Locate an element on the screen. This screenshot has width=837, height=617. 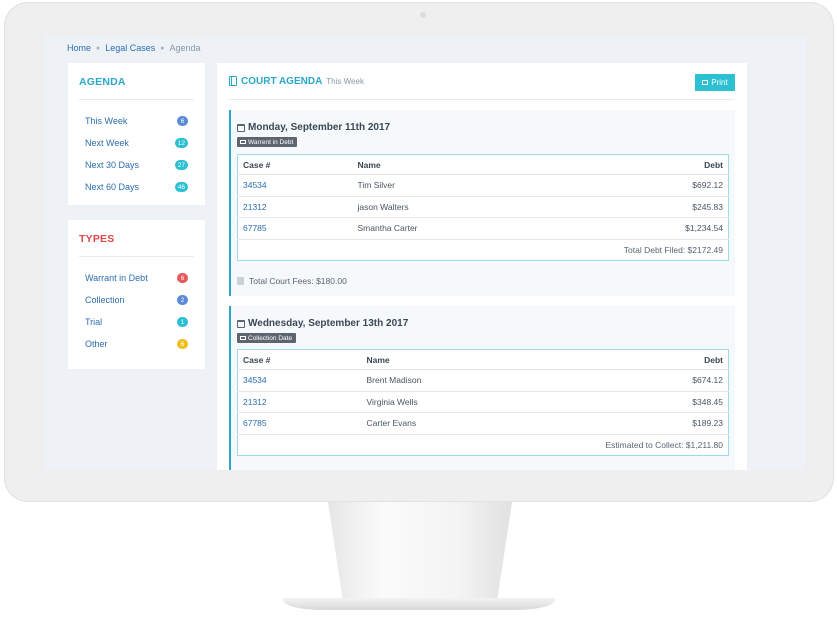
money-icon is located at coordinates (243, 338).